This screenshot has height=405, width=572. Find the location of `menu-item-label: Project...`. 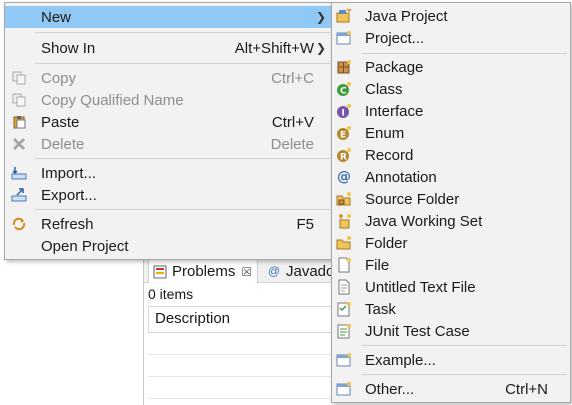

menu-item-label: Project... is located at coordinates (395, 38).